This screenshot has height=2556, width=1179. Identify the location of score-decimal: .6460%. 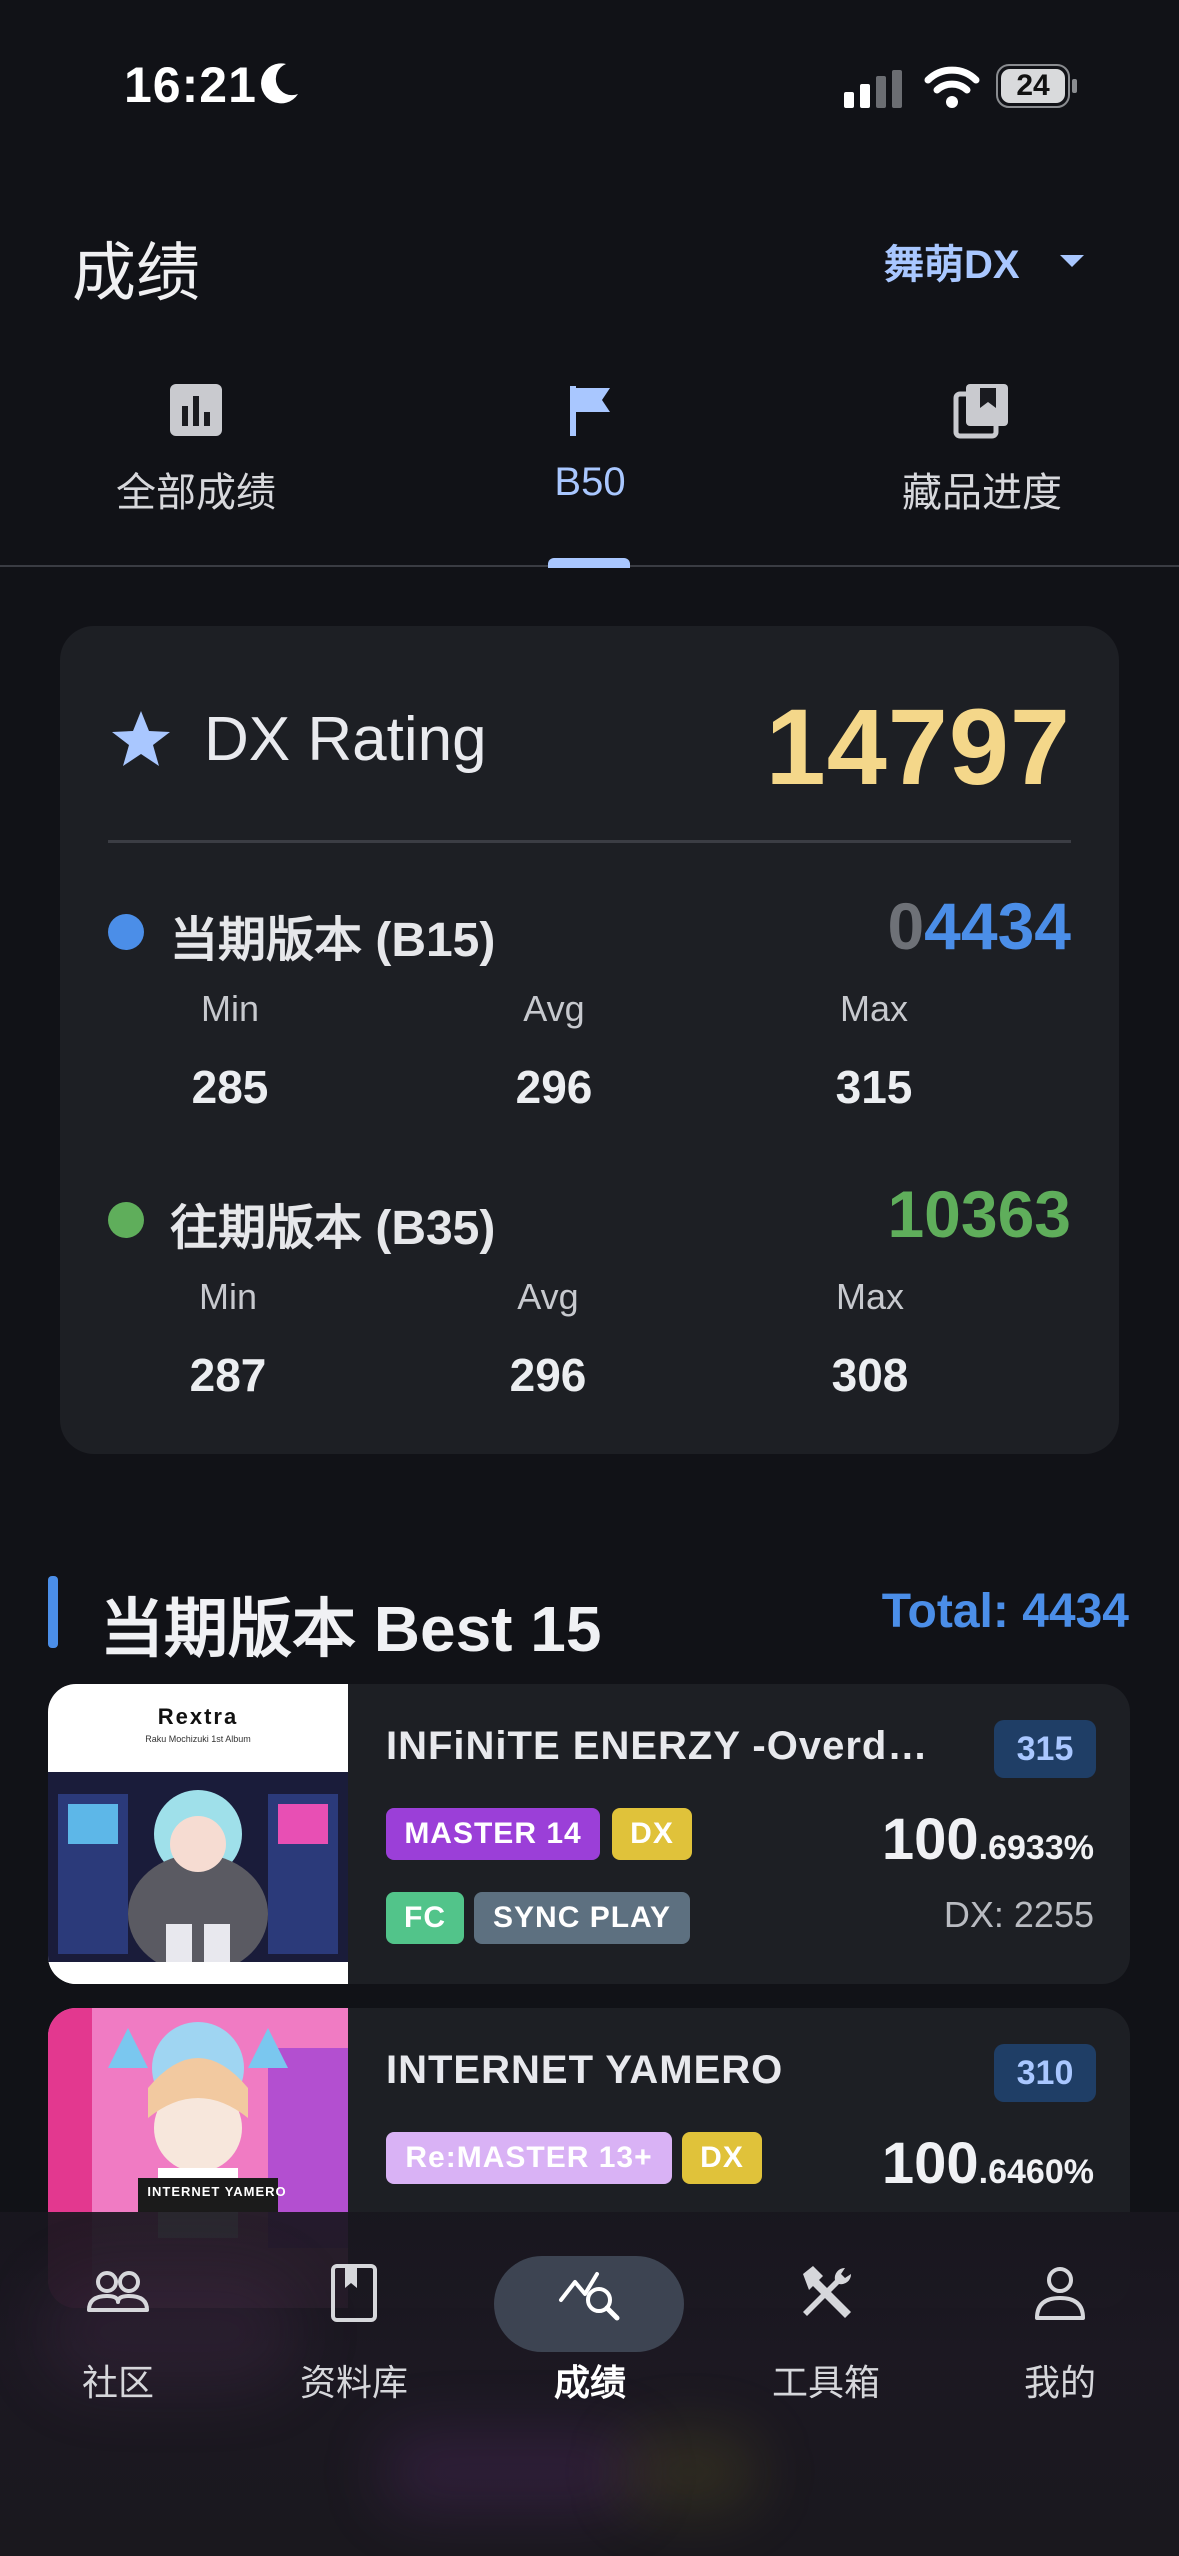
(1036, 2172).